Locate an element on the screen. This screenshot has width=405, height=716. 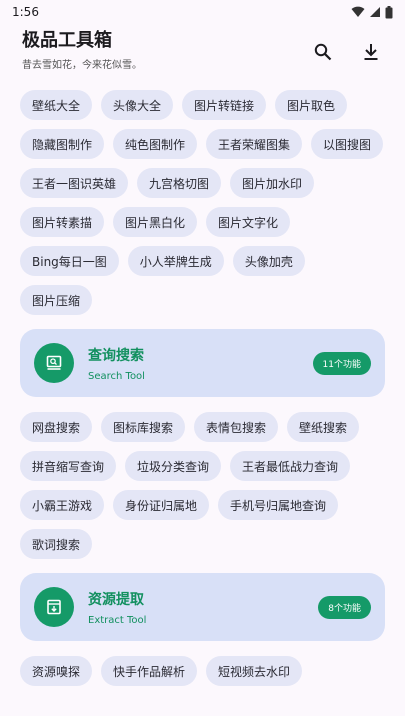
extract-section-subtitle: Extract Tool is located at coordinates (117, 620).